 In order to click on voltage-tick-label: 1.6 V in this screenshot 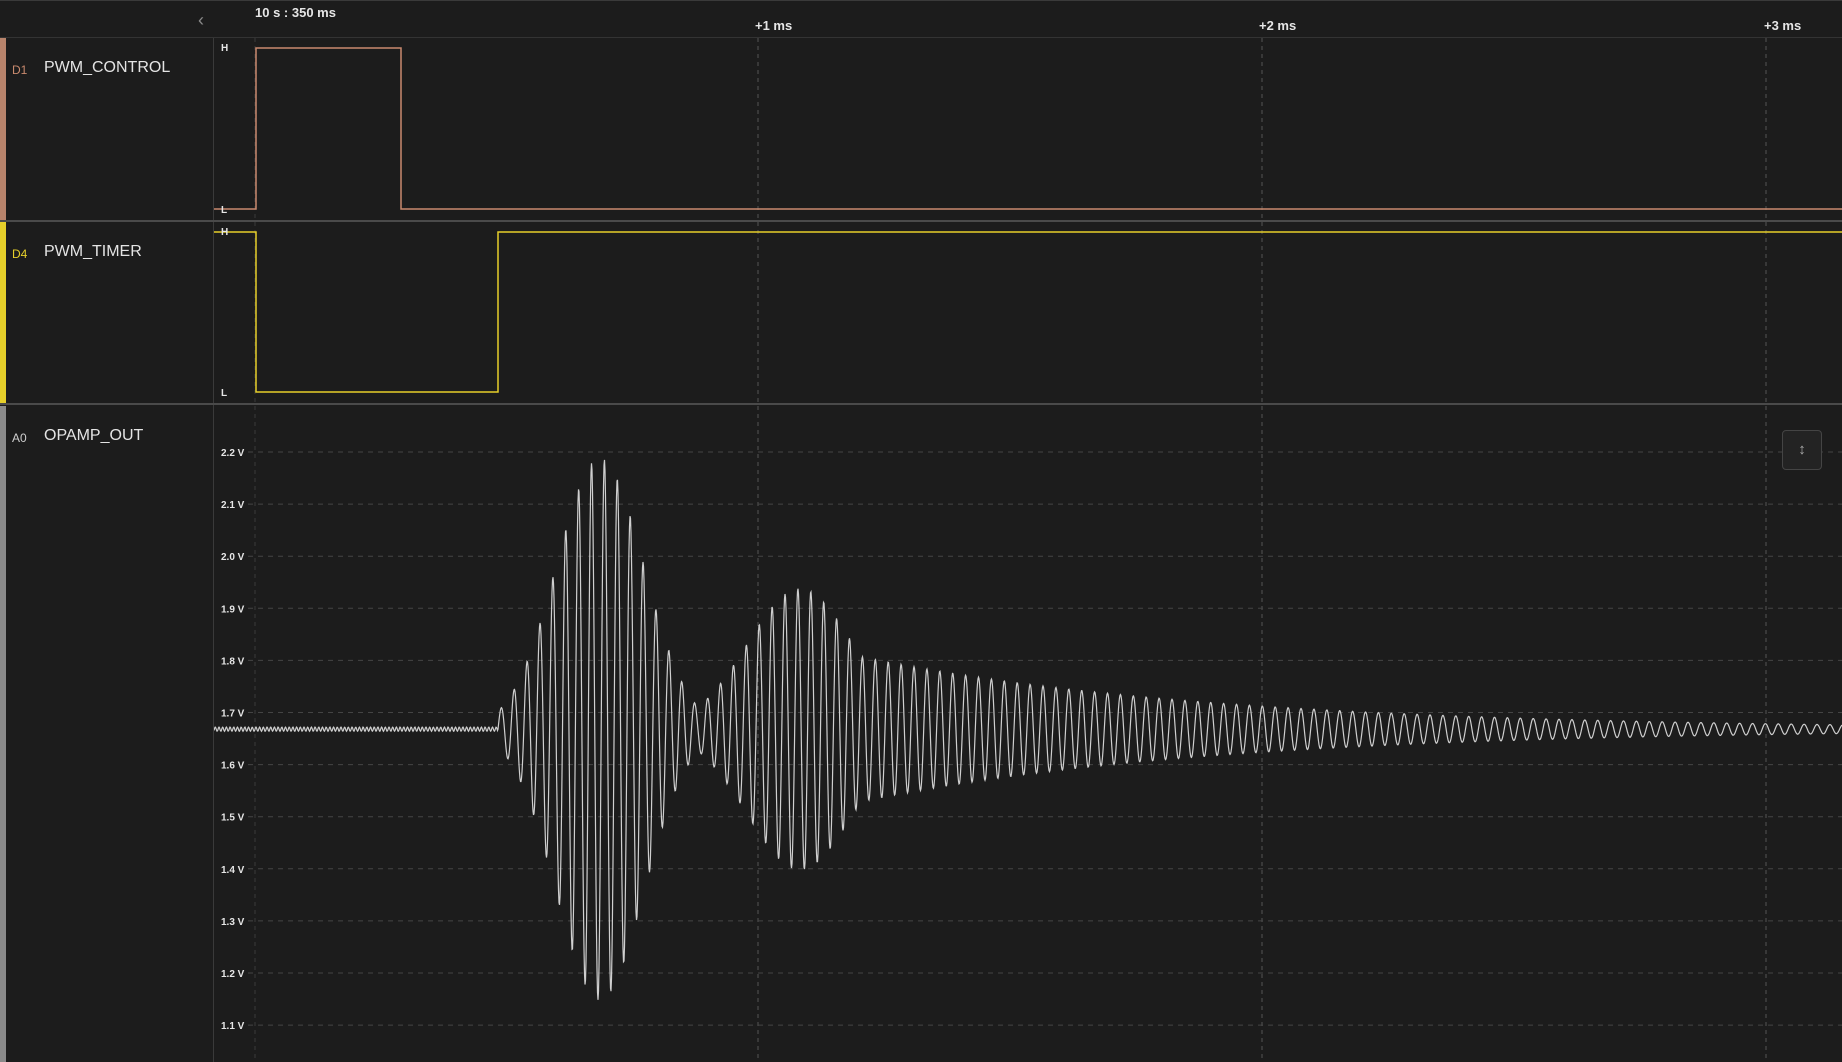, I will do `click(233, 766)`.